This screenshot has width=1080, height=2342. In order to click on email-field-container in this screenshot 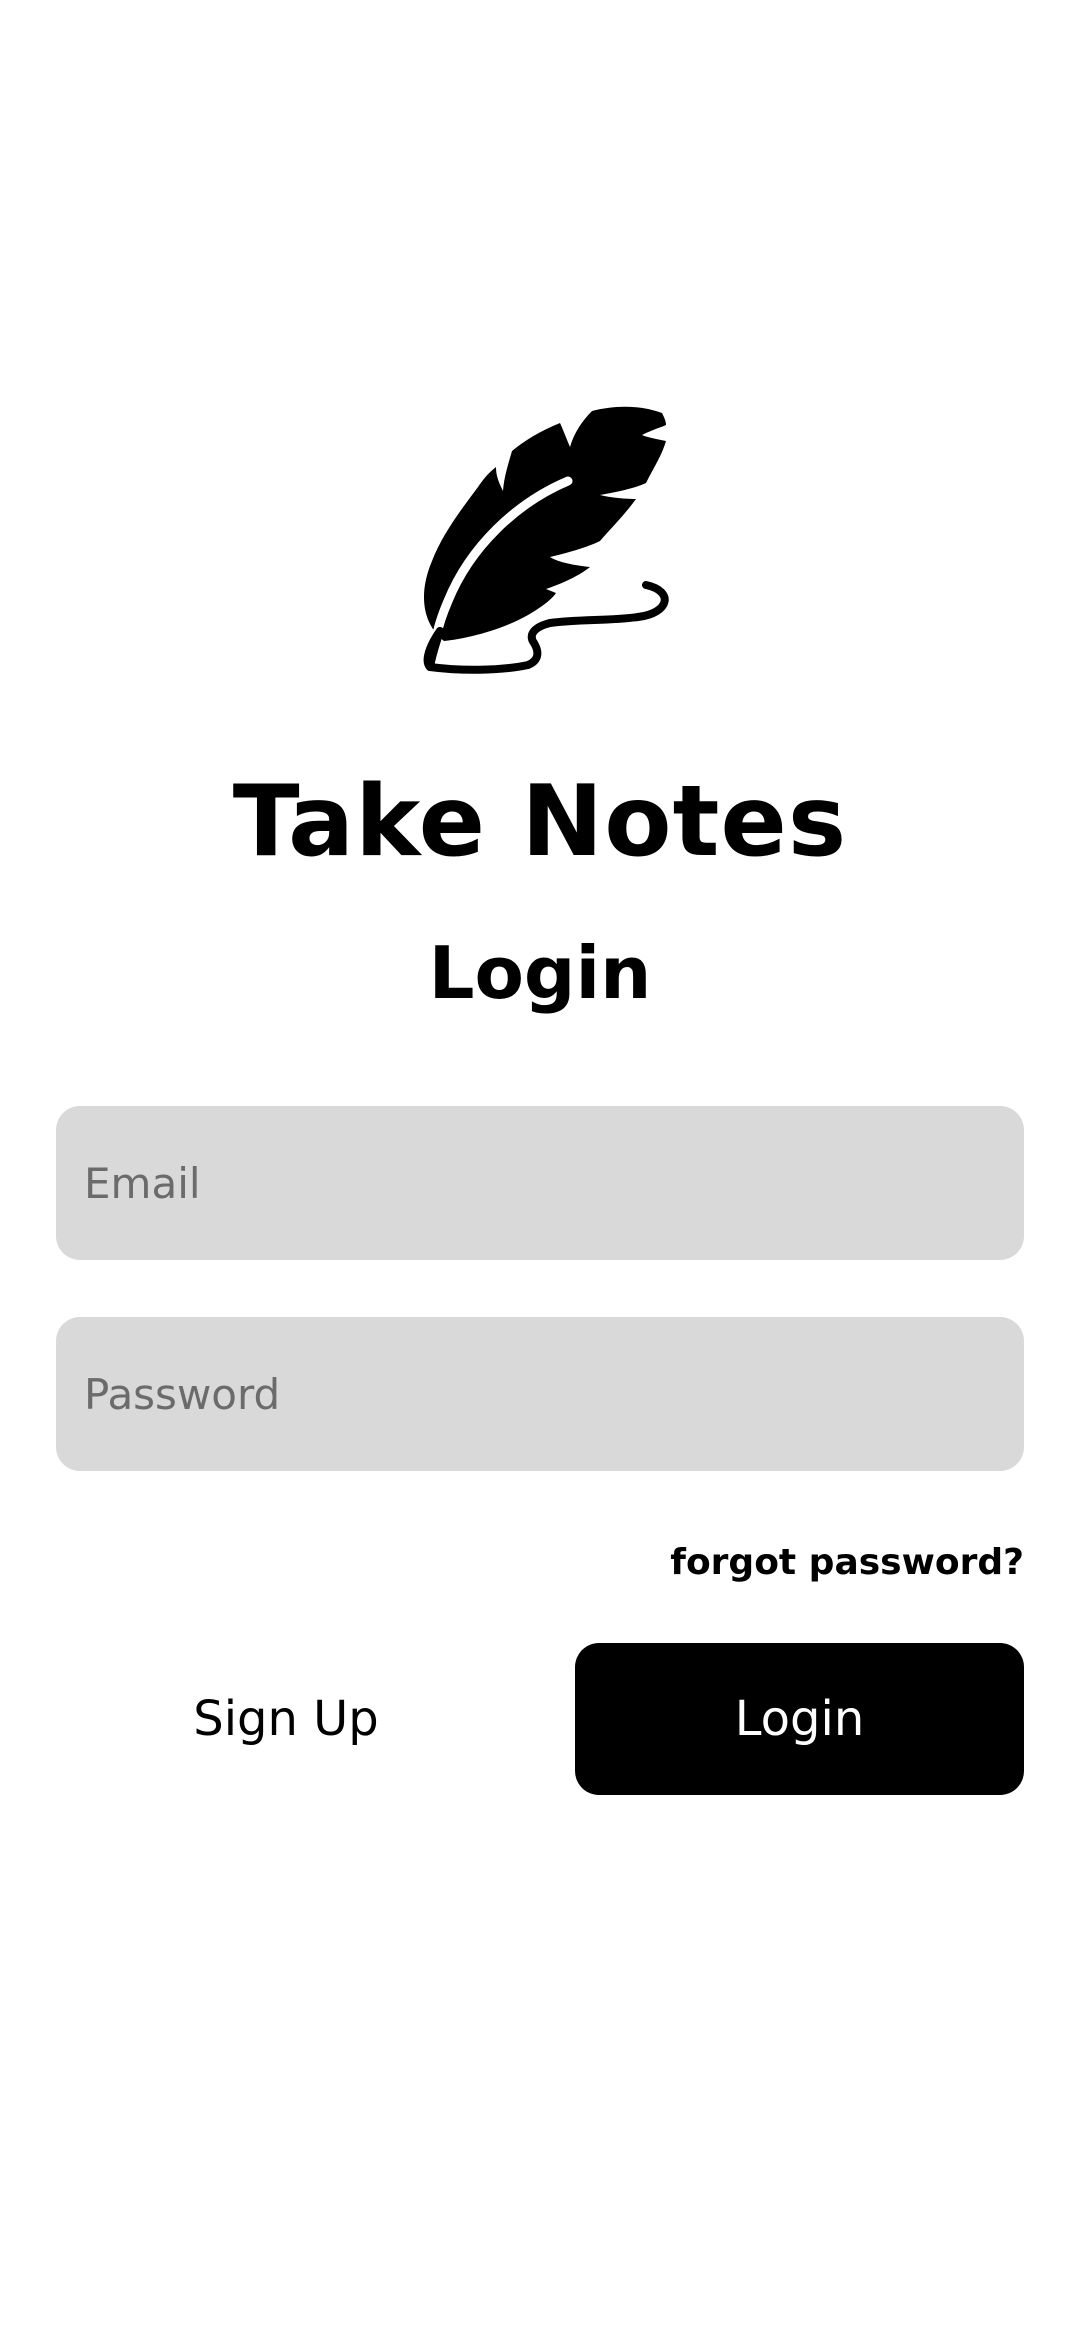, I will do `click(540, 1183)`.